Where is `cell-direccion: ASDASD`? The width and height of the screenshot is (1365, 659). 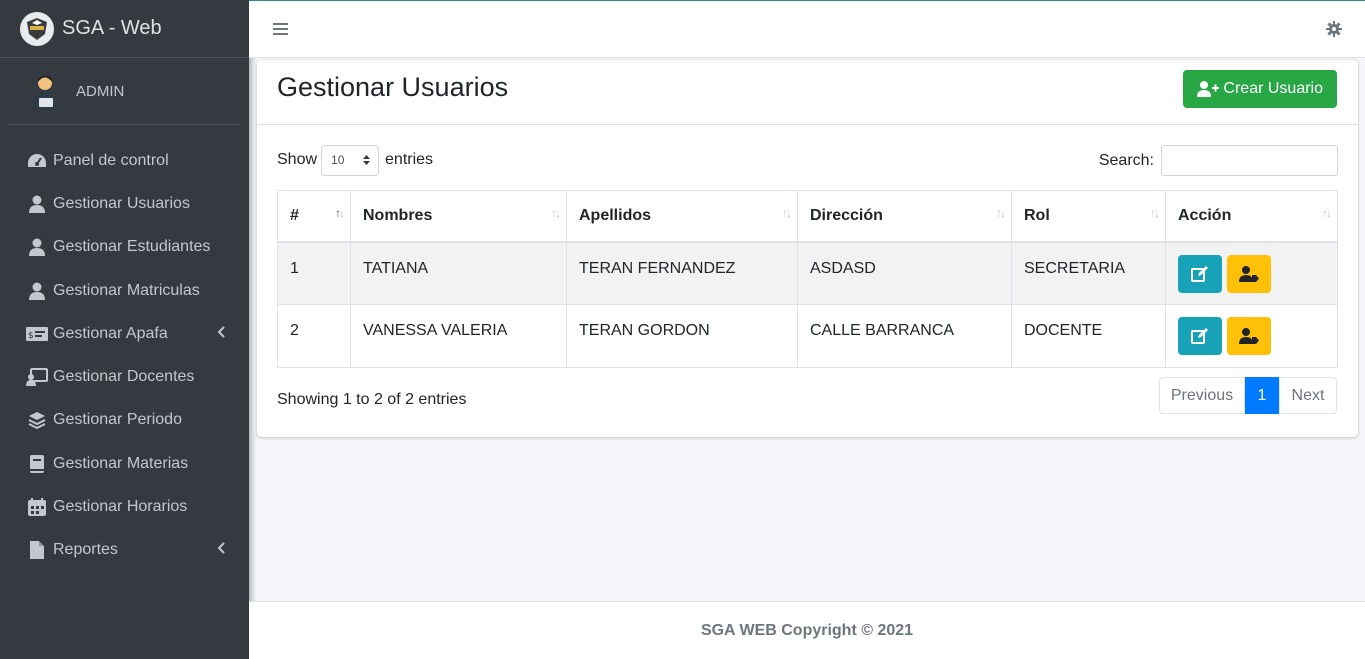
cell-direccion: ASDASD is located at coordinates (904, 273).